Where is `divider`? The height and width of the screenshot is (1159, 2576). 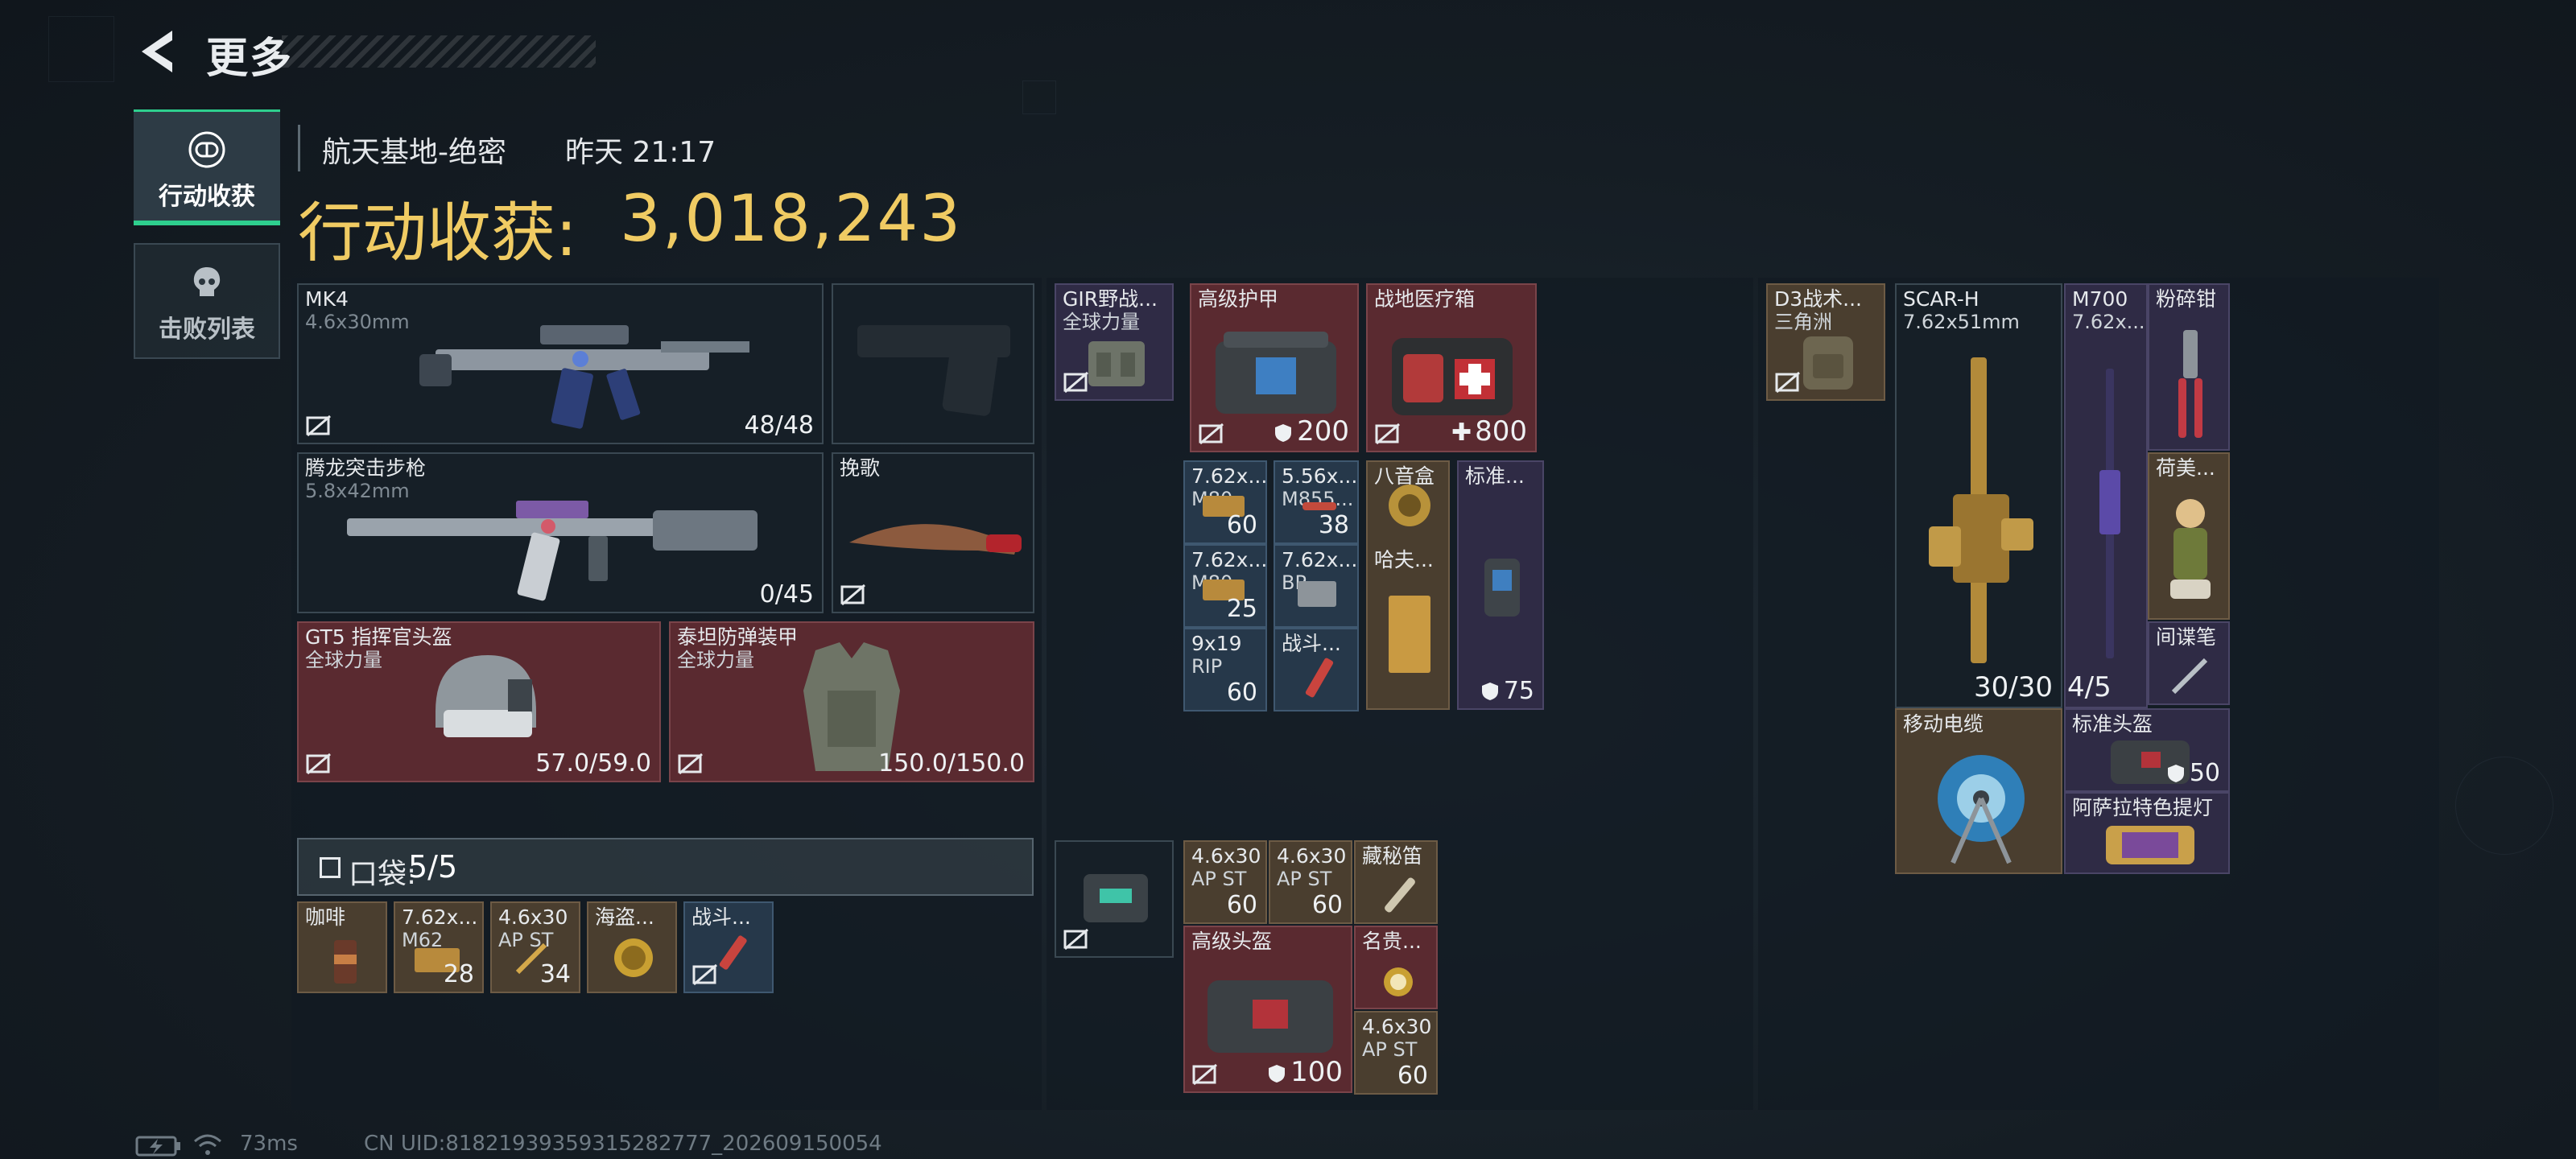 divider is located at coordinates (299, 148).